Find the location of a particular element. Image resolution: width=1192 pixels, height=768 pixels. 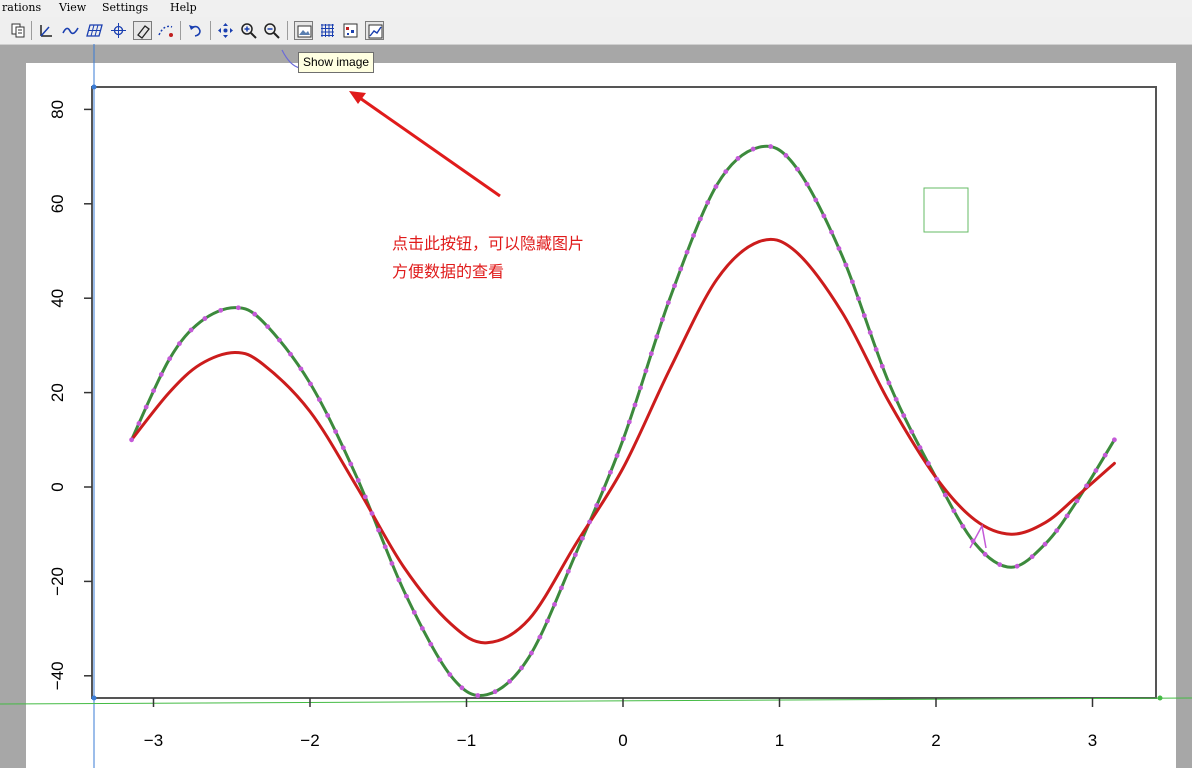

x-tick-label: 2 is located at coordinates (935, 740).